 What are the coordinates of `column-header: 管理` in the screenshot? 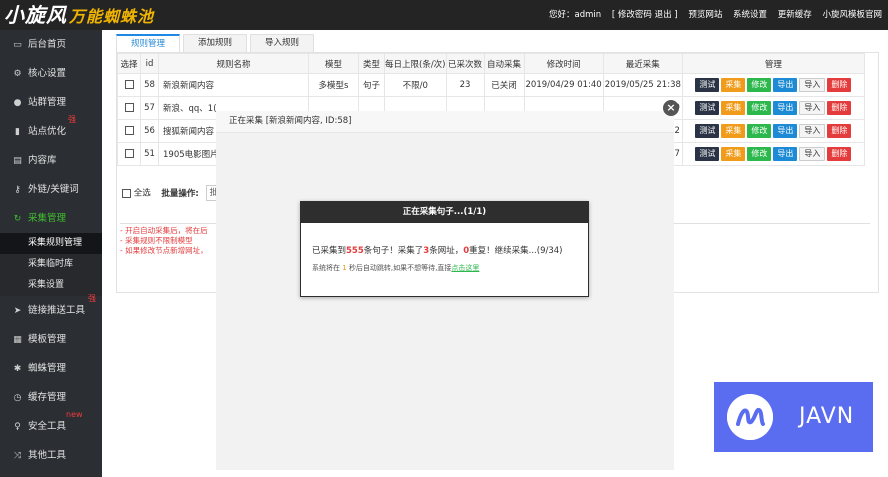 It's located at (773, 63).